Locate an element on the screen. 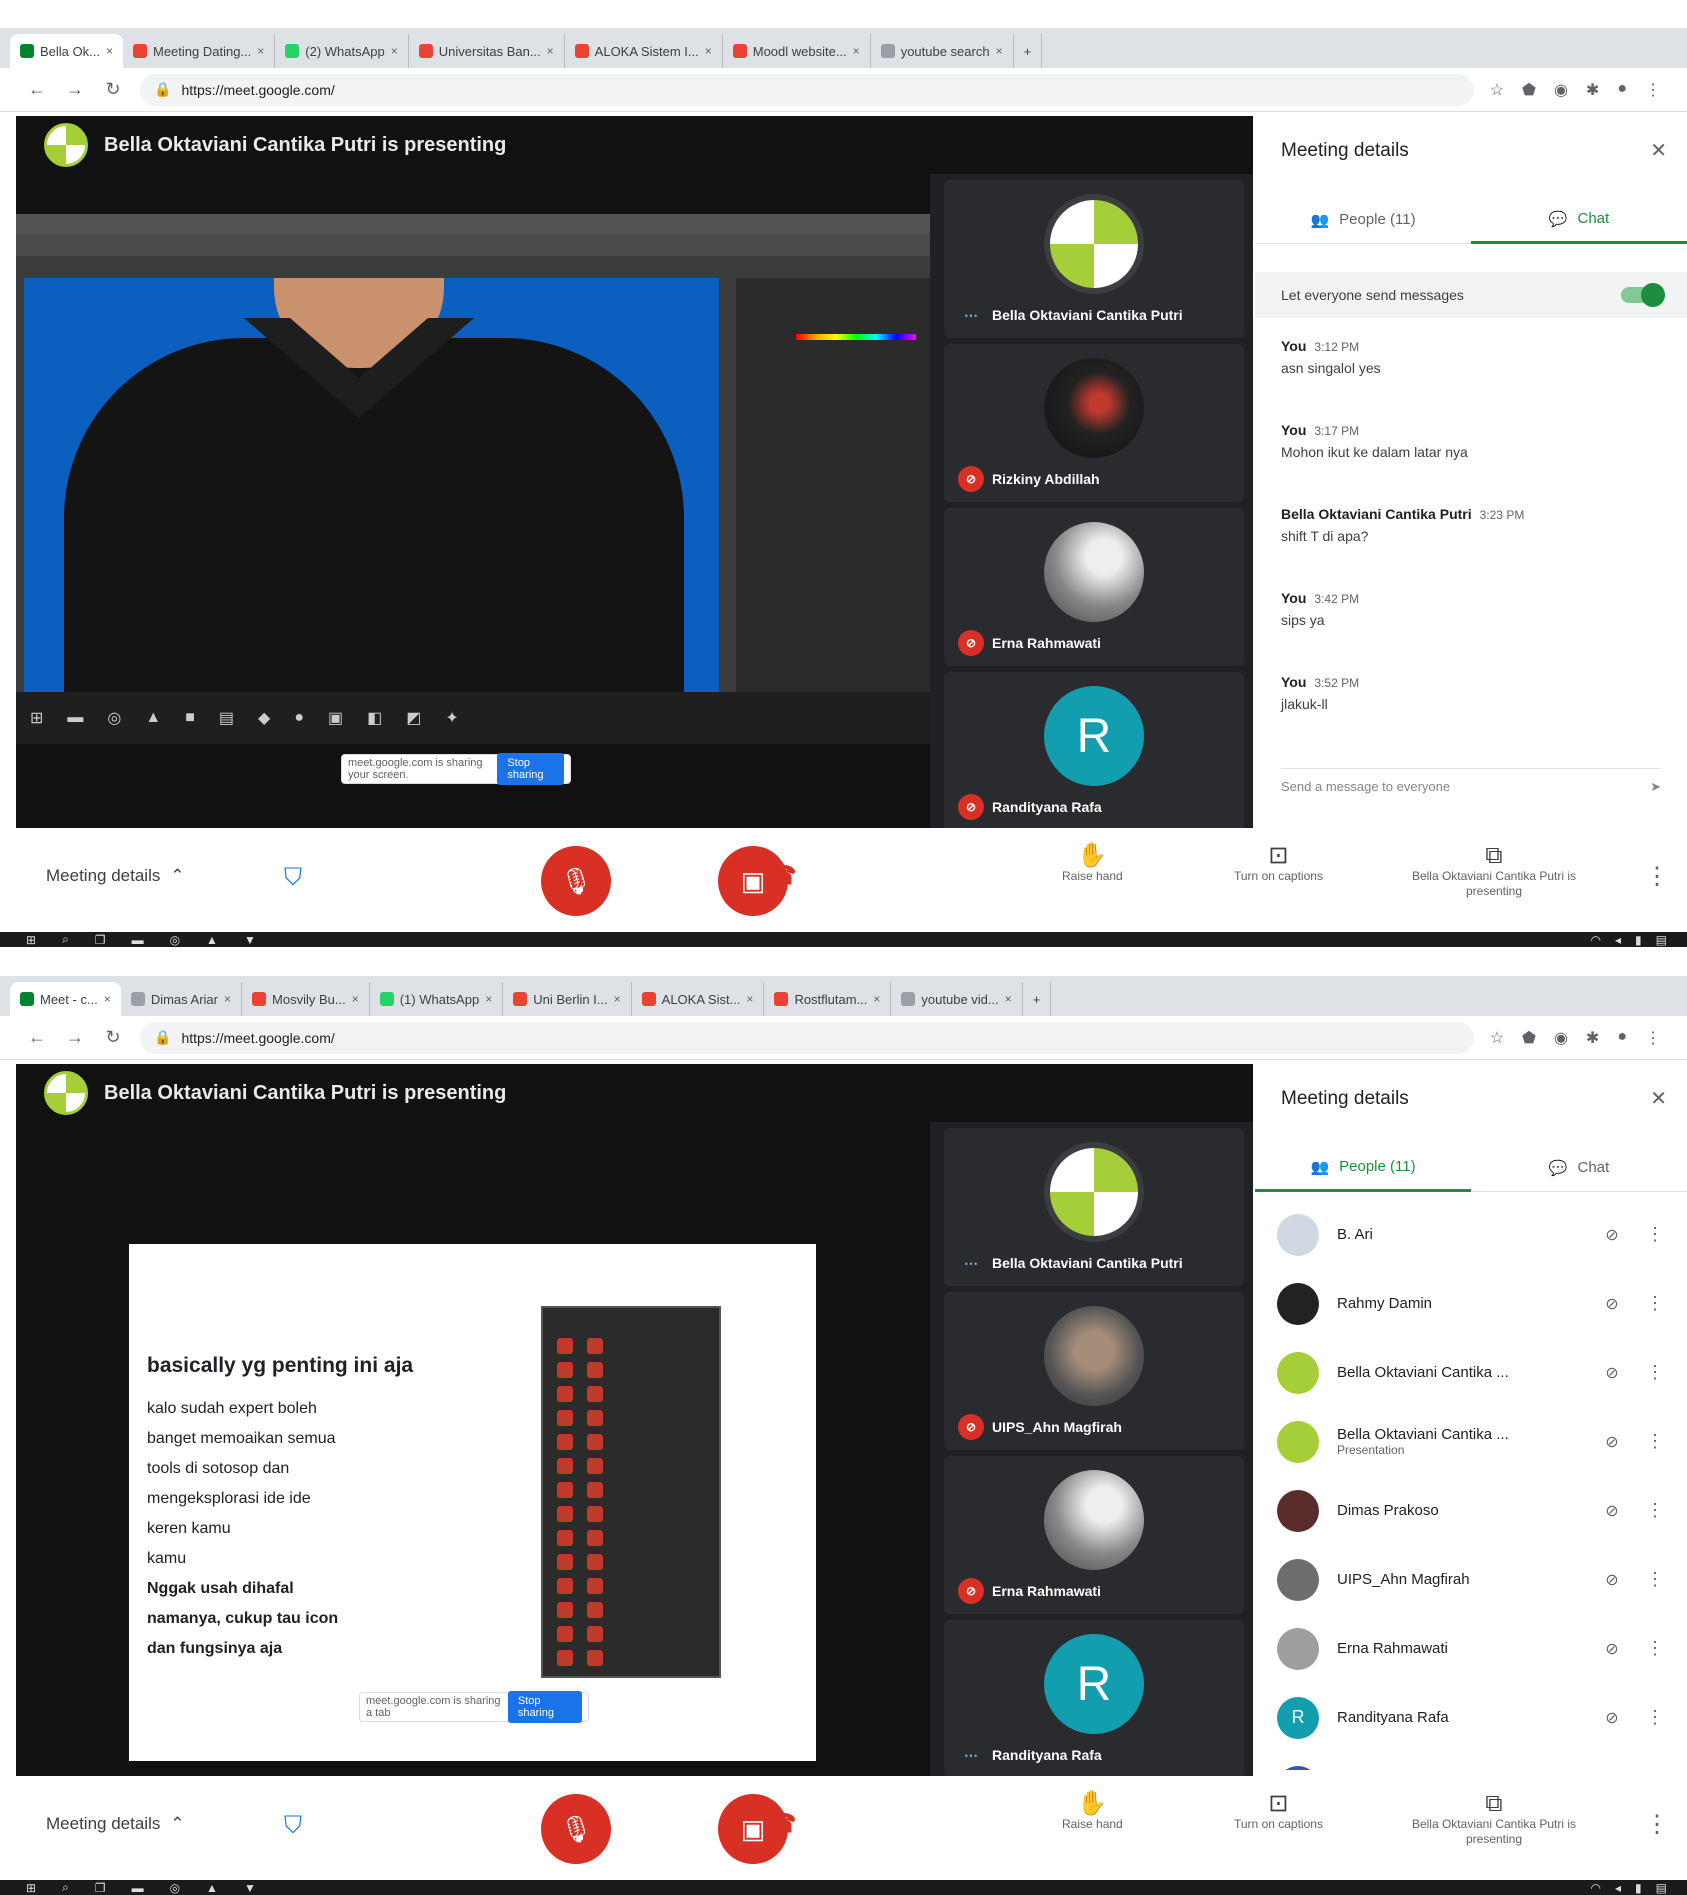 This screenshot has height=1895, width=1687. url-field: 🔒 https://meet.google.com/ is located at coordinates (807, 89).